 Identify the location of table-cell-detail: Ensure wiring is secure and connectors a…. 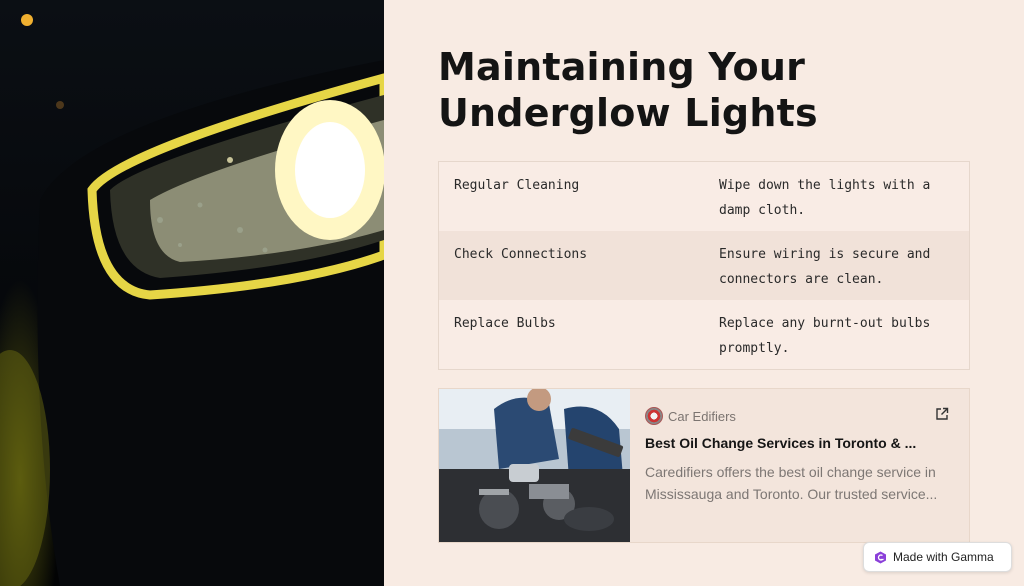
(825, 267).